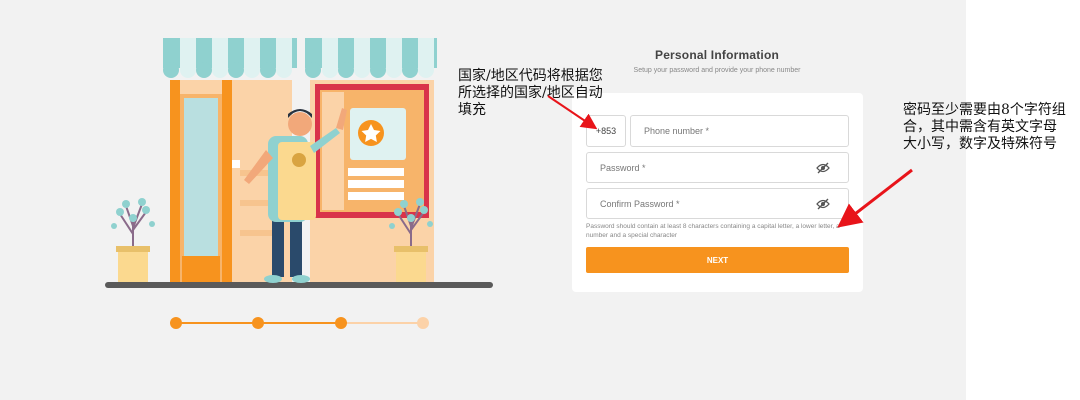 The width and height of the screenshot is (1080, 400). Describe the element at coordinates (677, 131) in the screenshot. I see `phone-number-placeholder: Phone number *` at that location.